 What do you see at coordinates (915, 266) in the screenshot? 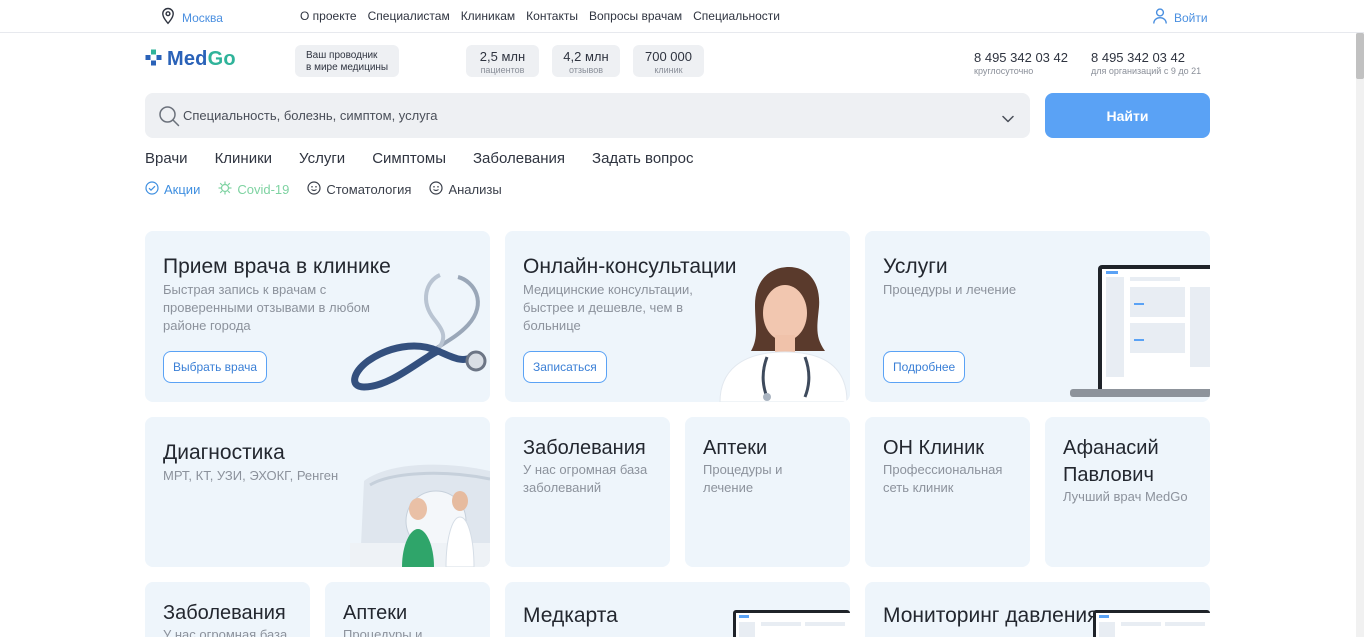
I see `card-title: Услуги` at bounding box center [915, 266].